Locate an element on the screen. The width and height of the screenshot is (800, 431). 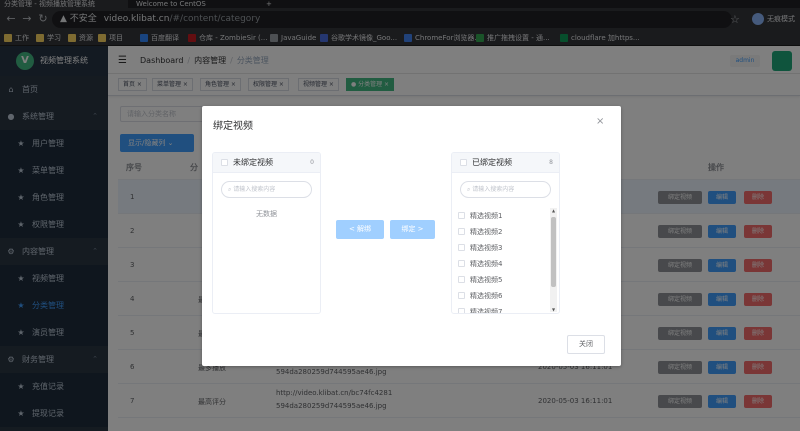
item-label: 精选视频5 is located at coordinates (486, 280).